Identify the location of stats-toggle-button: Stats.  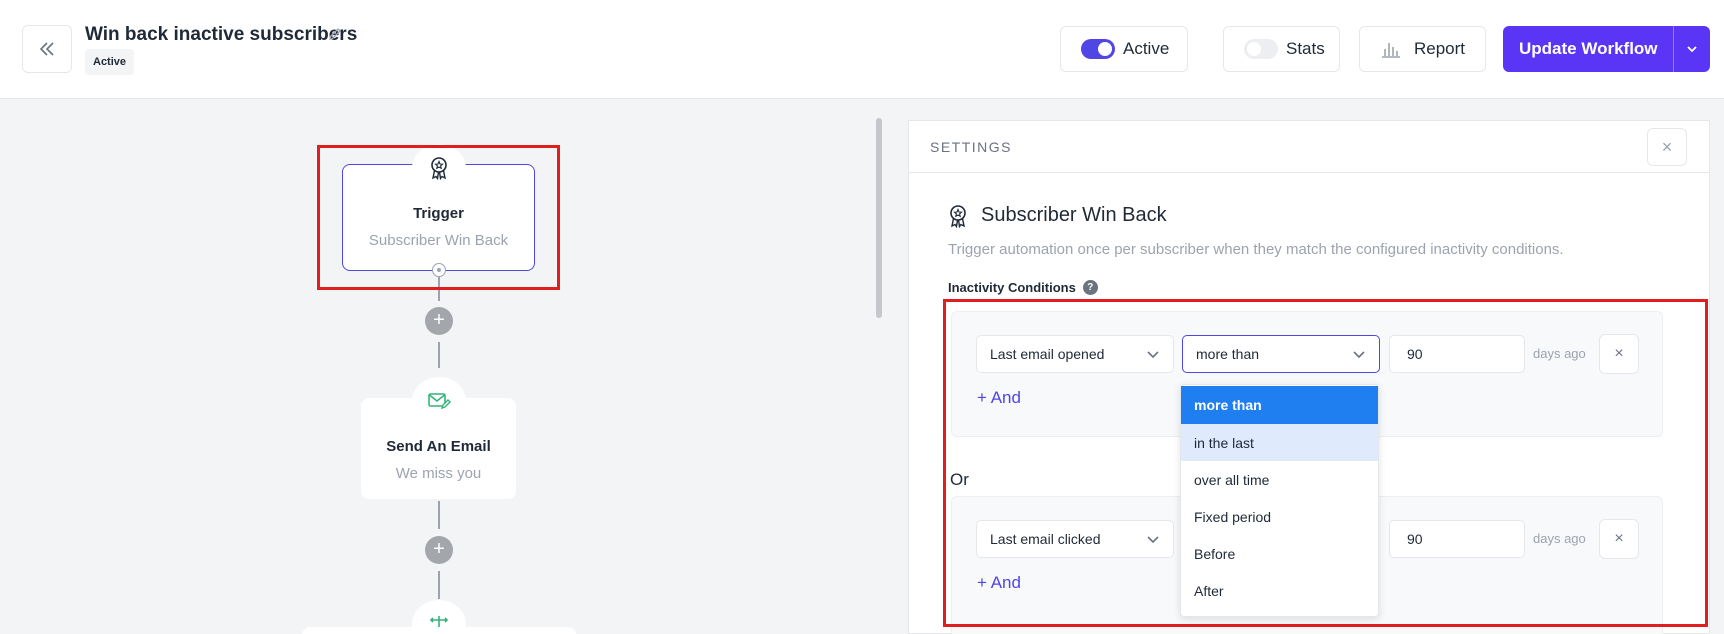
(1281, 49).